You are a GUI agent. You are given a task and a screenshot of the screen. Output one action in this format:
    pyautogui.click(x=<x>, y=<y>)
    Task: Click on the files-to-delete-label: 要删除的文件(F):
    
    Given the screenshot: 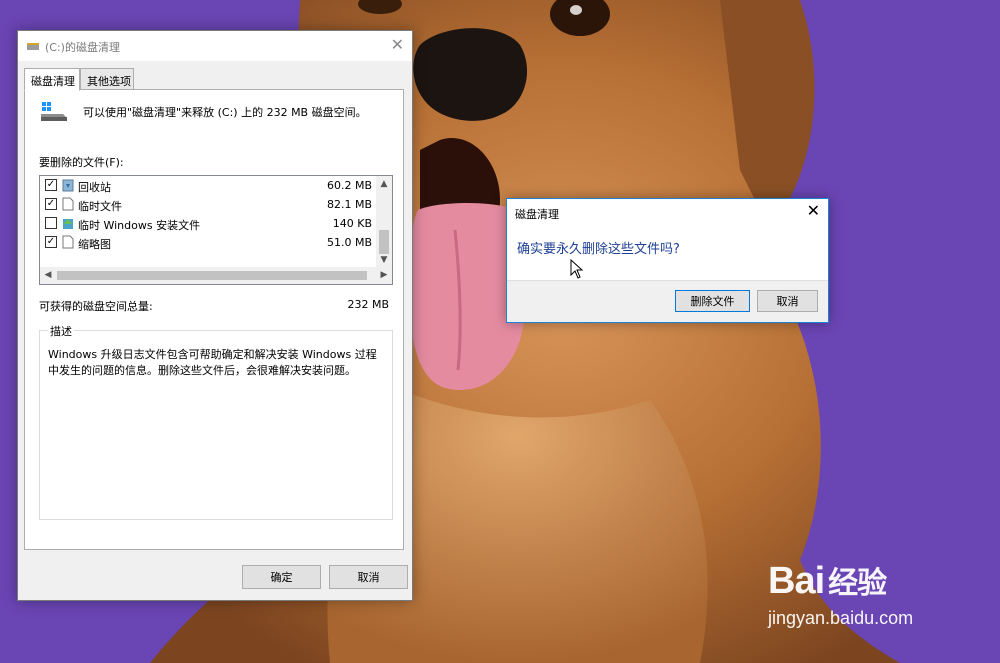 What is the action you would take?
    pyautogui.click(x=81, y=162)
    